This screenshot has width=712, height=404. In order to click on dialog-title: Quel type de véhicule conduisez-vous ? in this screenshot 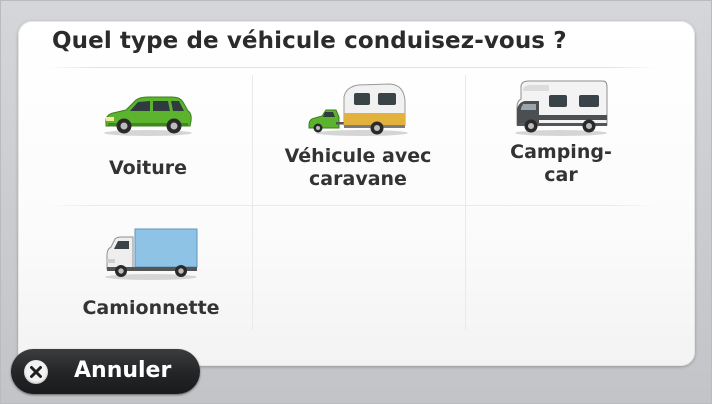, I will do `click(309, 41)`.